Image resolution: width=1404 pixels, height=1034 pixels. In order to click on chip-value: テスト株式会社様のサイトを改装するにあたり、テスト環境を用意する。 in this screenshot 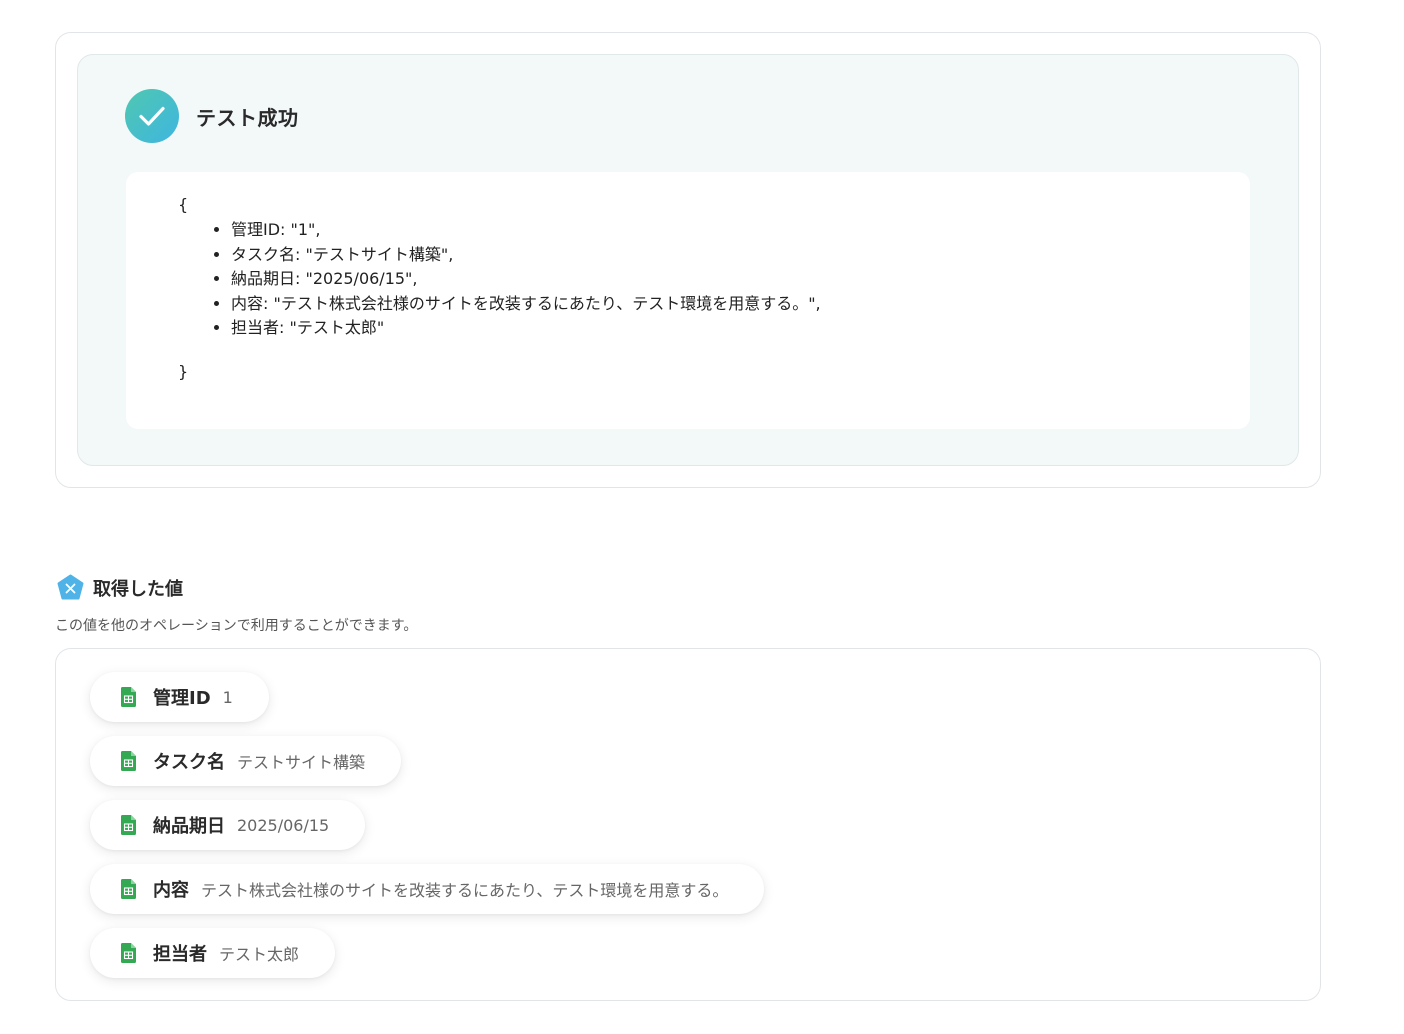, I will do `click(465, 890)`.